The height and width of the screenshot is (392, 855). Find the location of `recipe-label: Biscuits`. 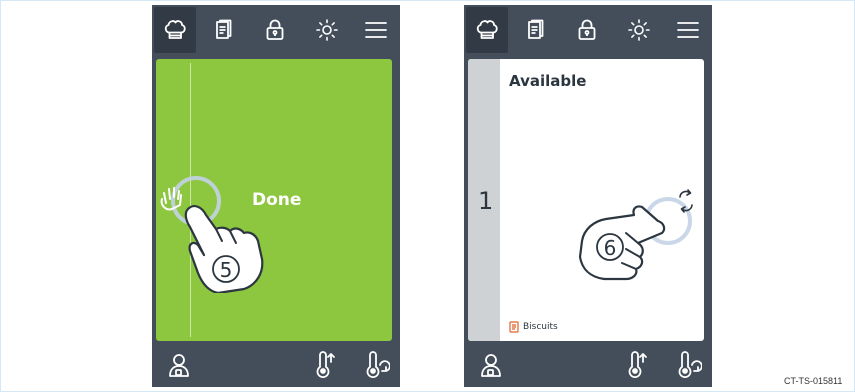

recipe-label: Biscuits is located at coordinates (540, 327).